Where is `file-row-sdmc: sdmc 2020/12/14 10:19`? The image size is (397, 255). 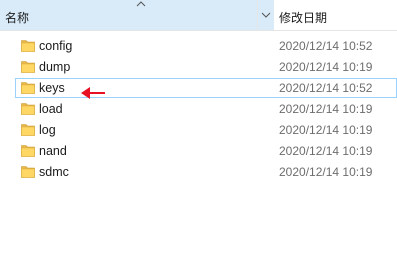
file-row-sdmc: sdmc 2020/12/14 10:19 is located at coordinates (206, 172).